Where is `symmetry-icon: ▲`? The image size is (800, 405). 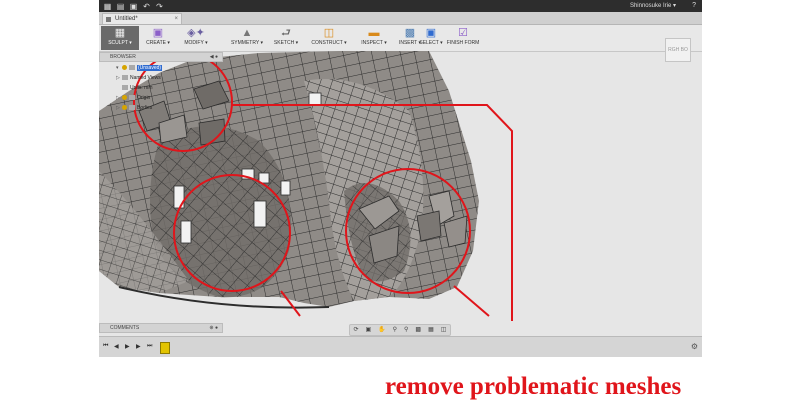
symmetry-icon: ▲ is located at coordinates (247, 33).